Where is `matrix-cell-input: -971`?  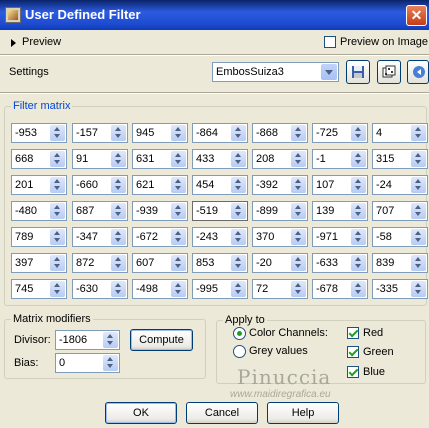
matrix-cell-input: -971 is located at coordinates (340, 237).